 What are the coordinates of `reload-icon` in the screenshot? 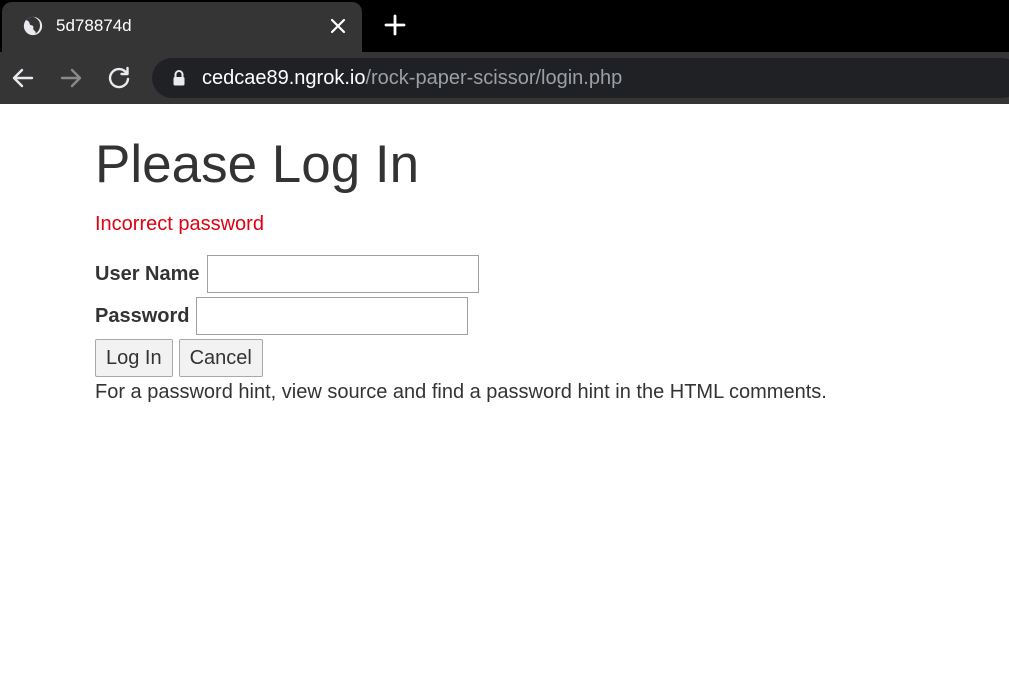 It's located at (119, 78).